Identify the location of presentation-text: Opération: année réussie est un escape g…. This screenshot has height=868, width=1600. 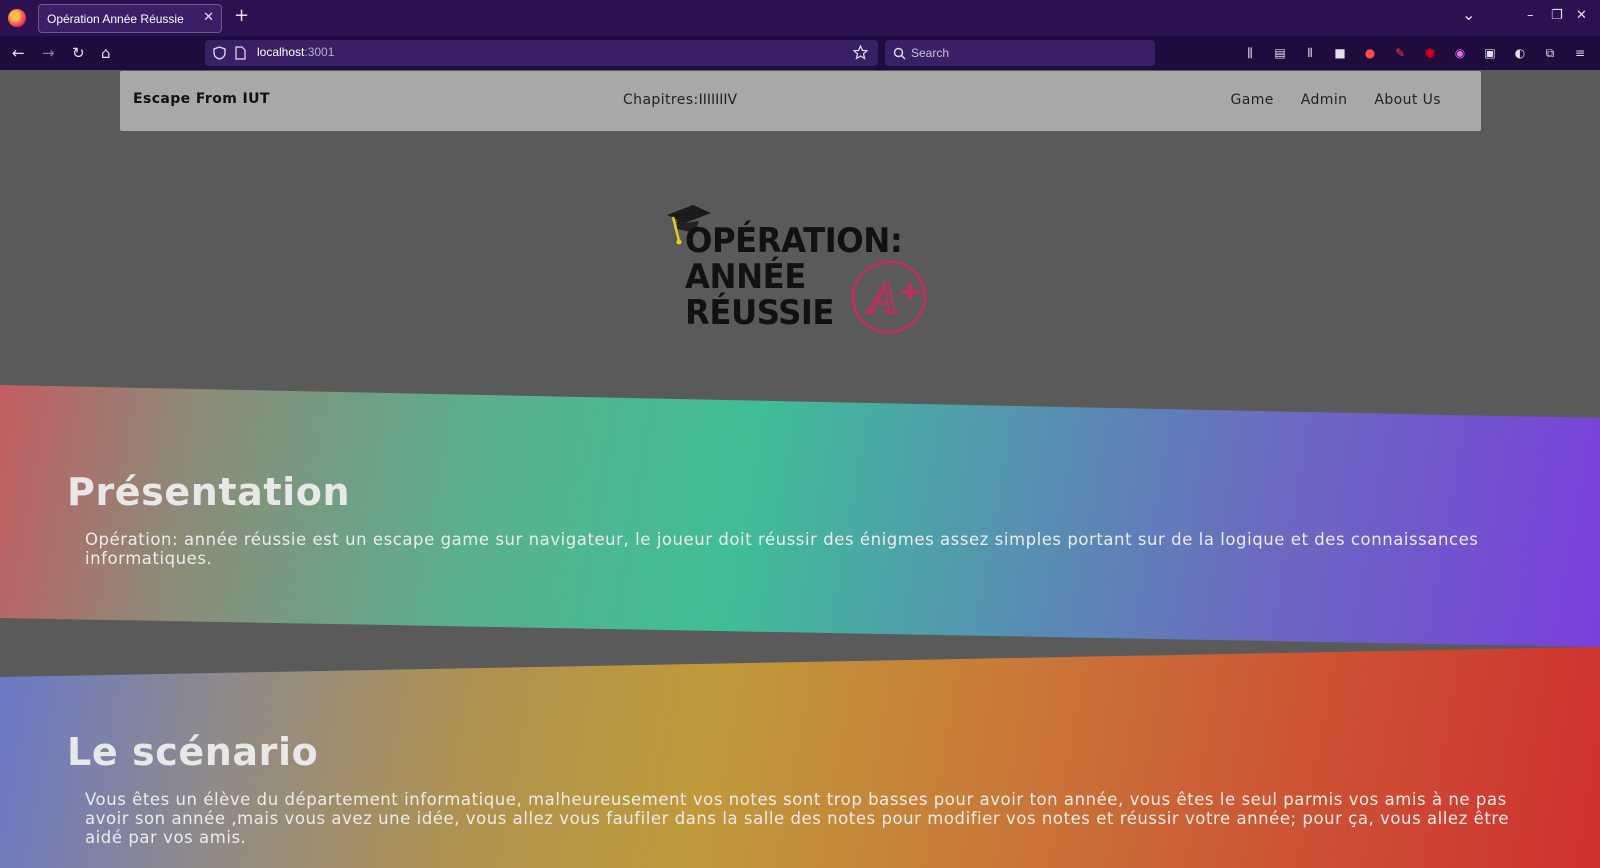
(782, 549).